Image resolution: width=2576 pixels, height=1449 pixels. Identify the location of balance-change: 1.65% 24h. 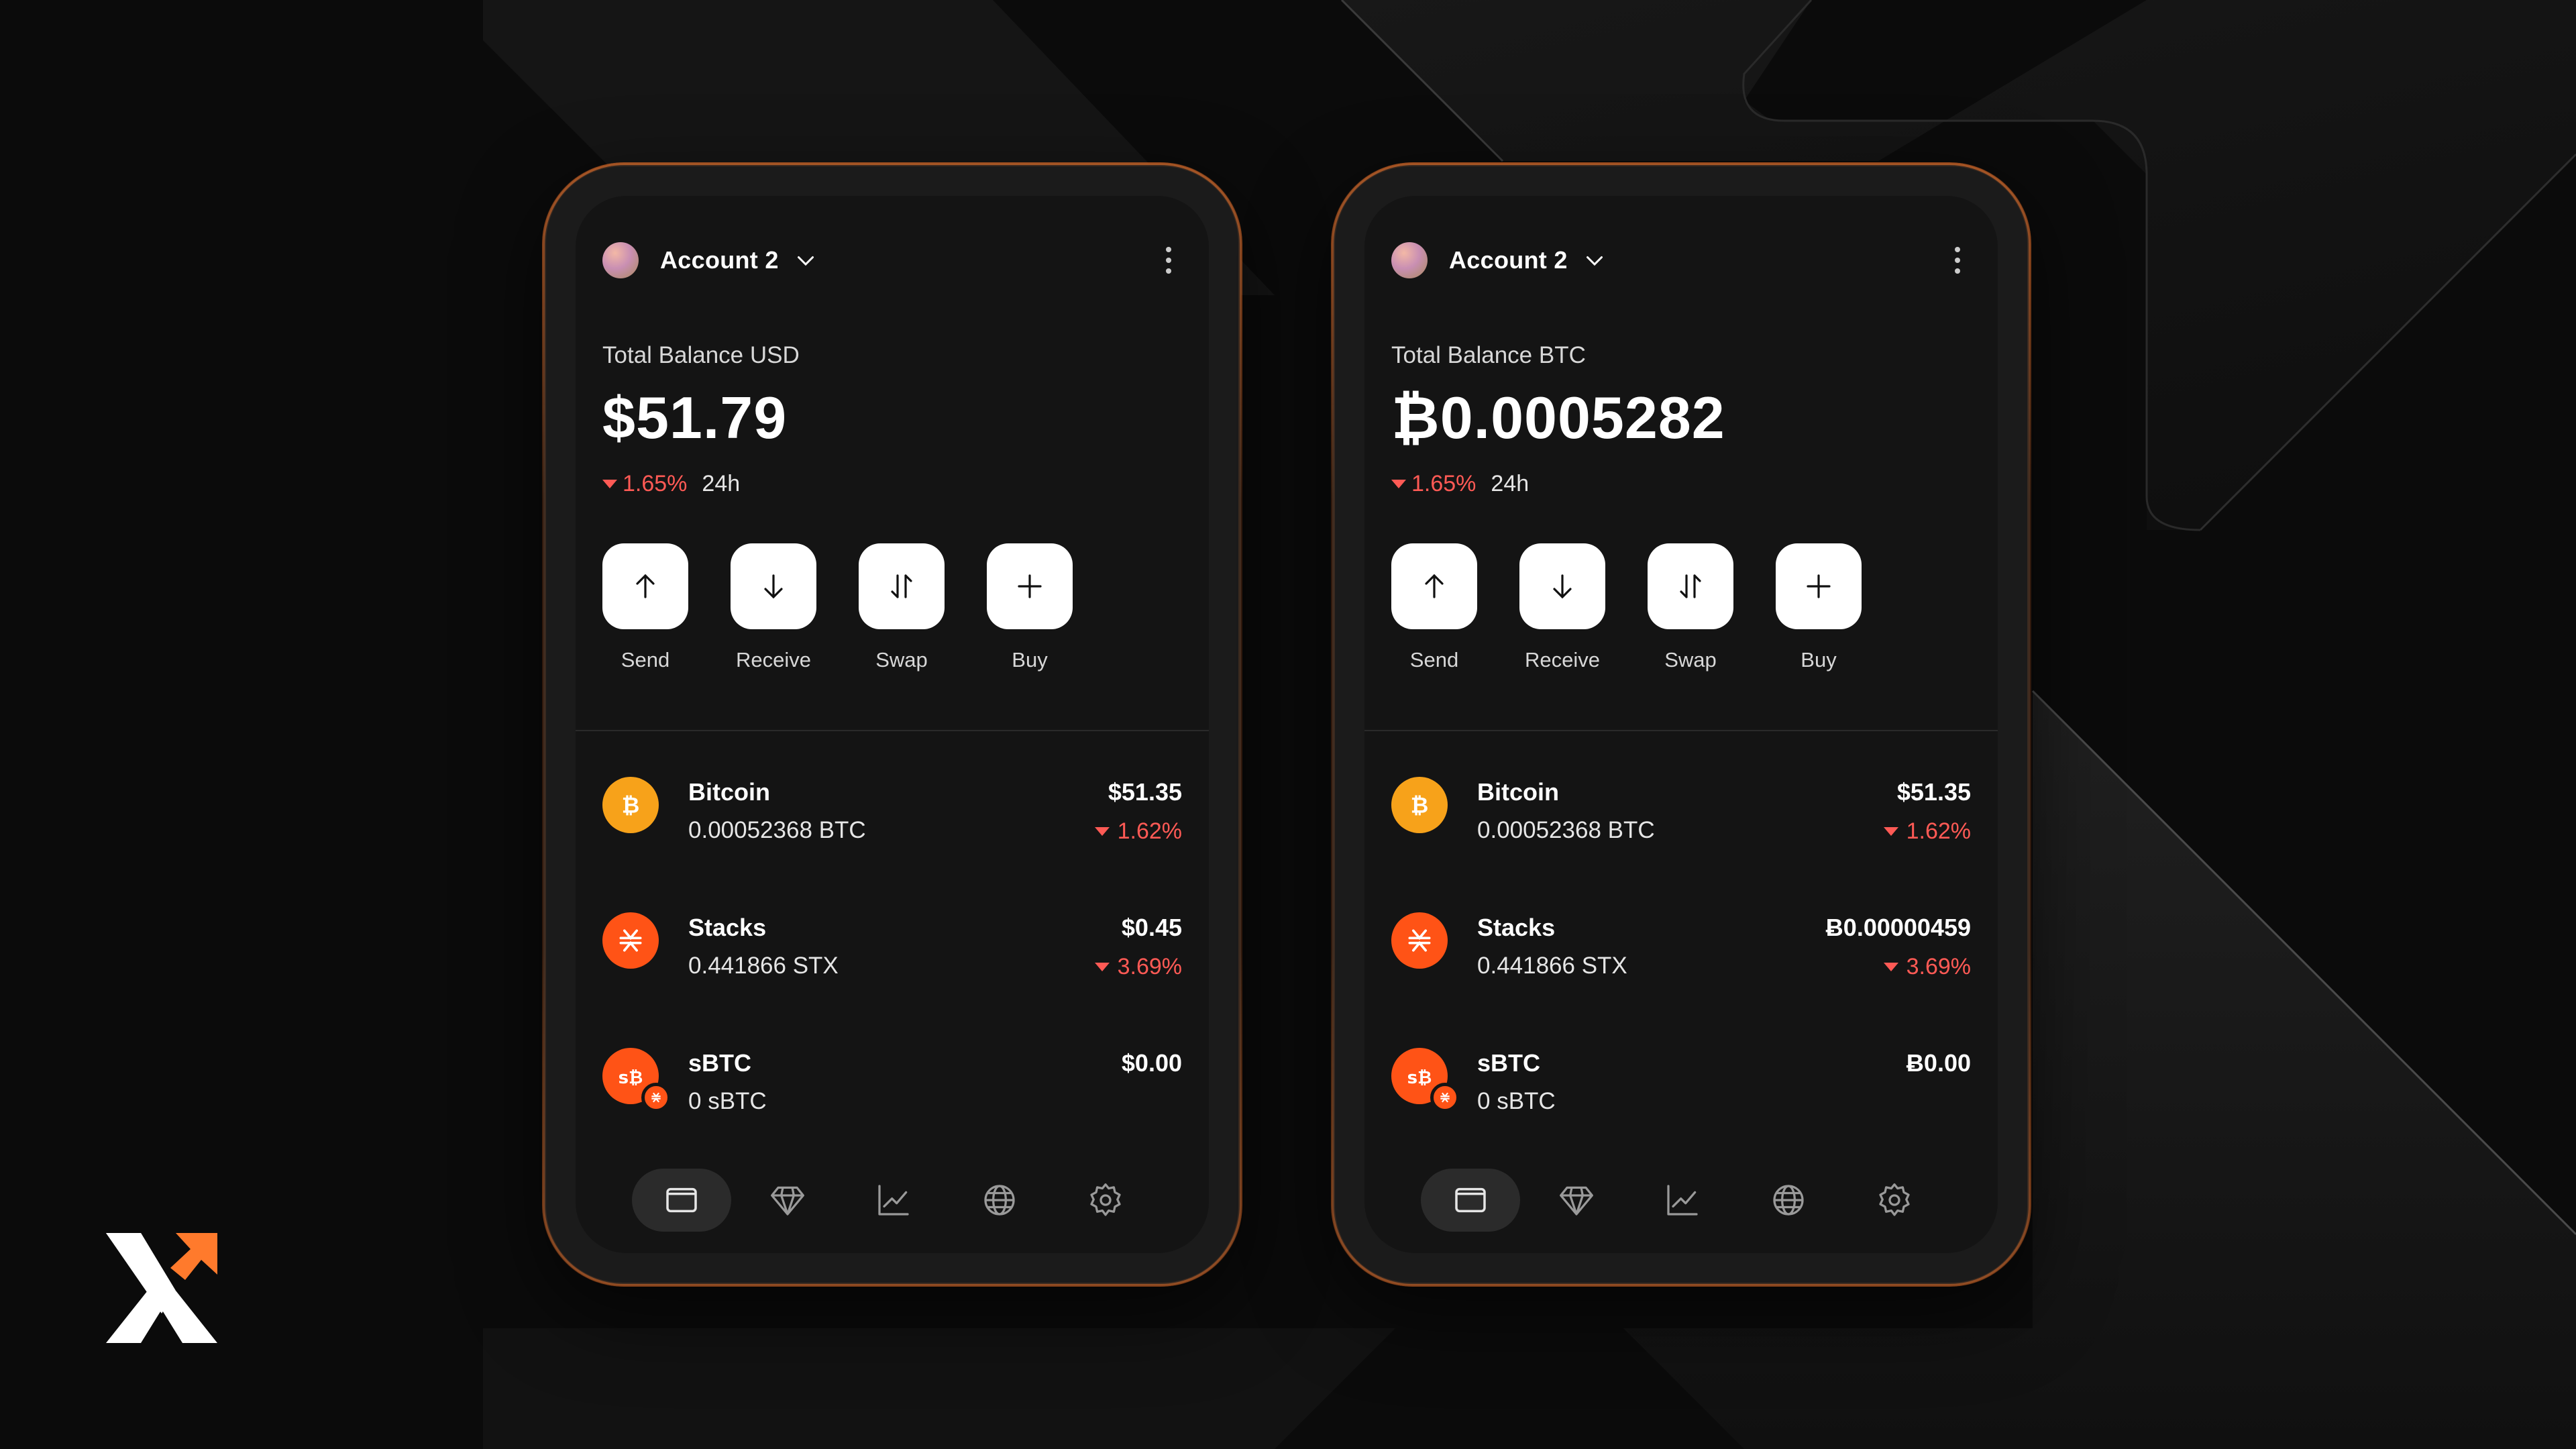
(1460, 484).